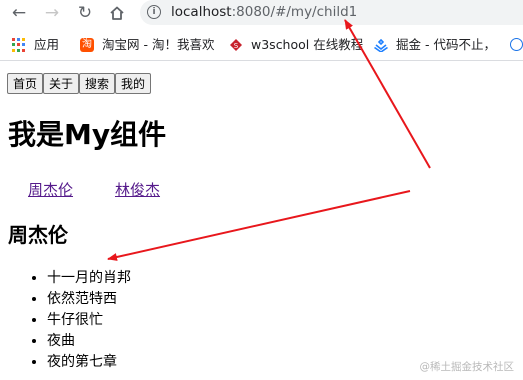 The width and height of the screenshot is (523, 380). What do you see at coordinates (61, 83) in the screenshot?
I see `nav-button-about: 关于` at bounding box center [61, 83].